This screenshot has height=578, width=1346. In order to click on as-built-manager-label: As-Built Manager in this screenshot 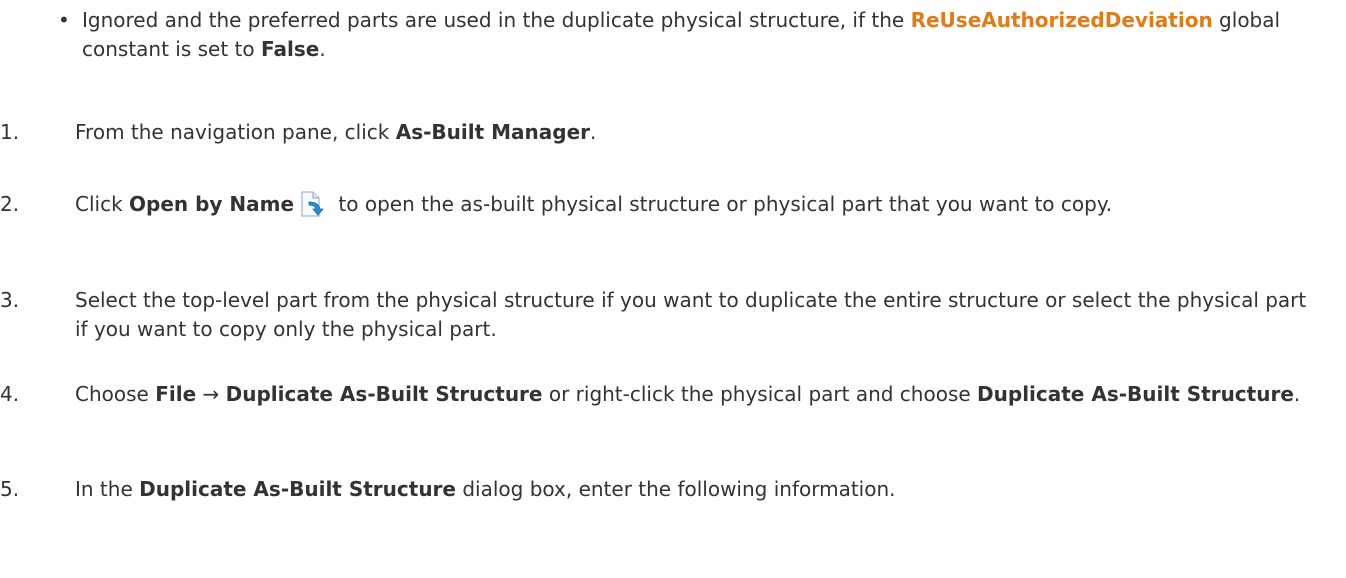, I will do `click(493, 132)`.